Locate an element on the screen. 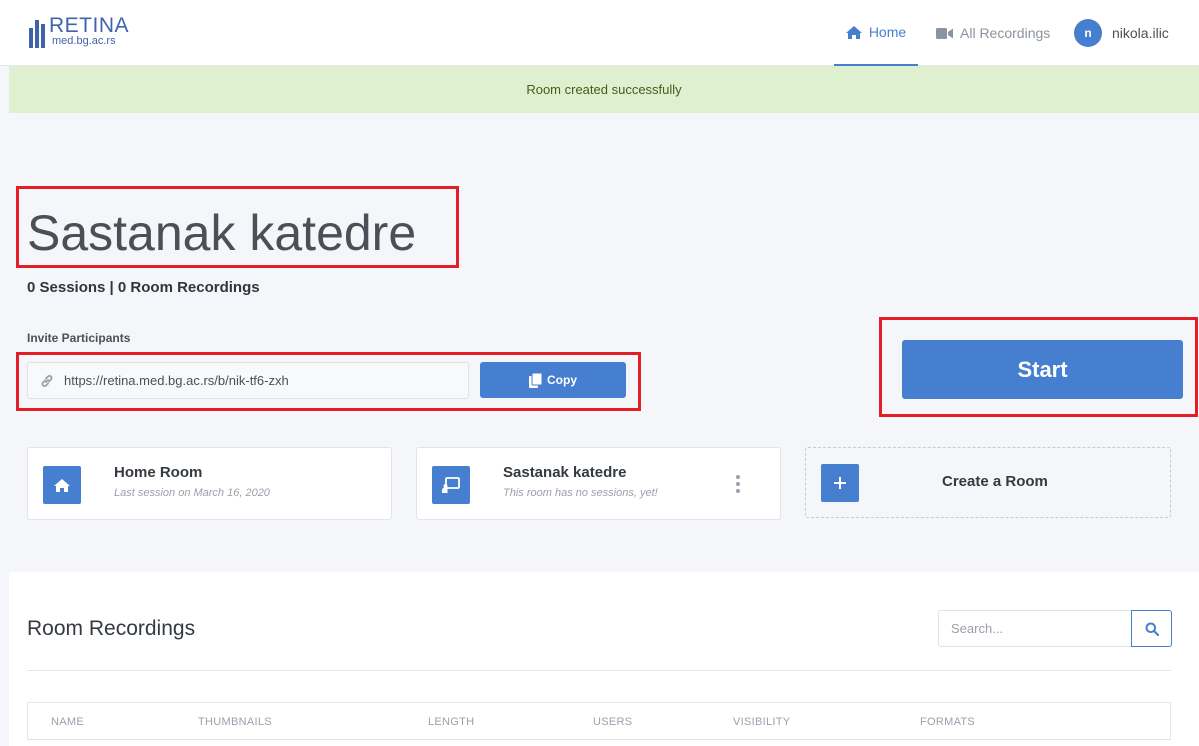  invite-participants-label: Invite Participants is located at coordinates (79, 338).